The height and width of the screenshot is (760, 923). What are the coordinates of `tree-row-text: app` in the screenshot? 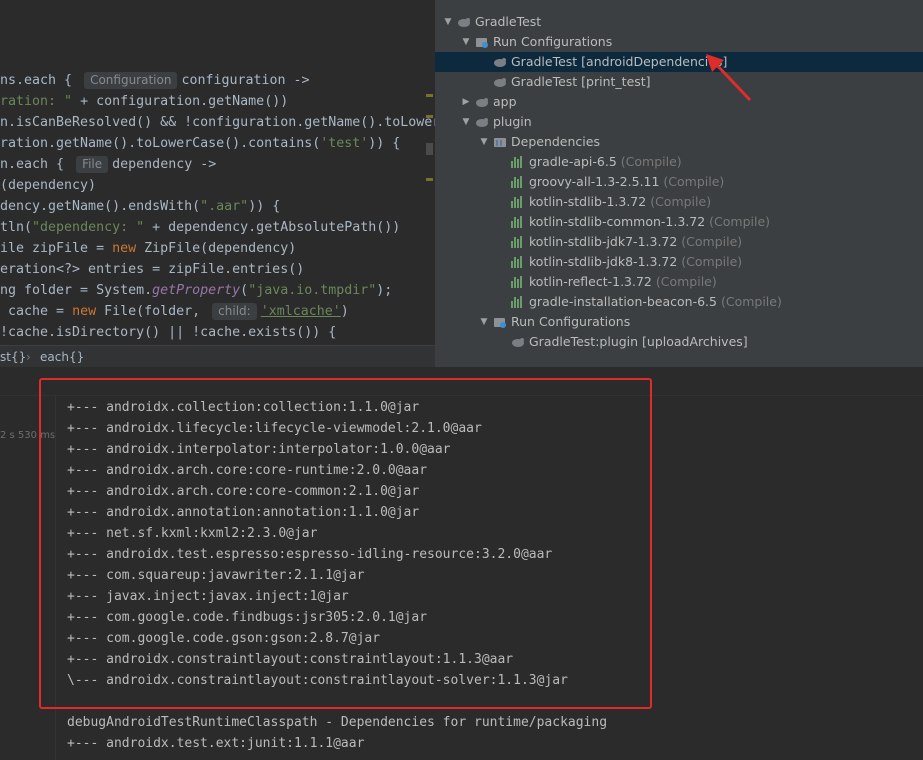 It's located at (505, 101).